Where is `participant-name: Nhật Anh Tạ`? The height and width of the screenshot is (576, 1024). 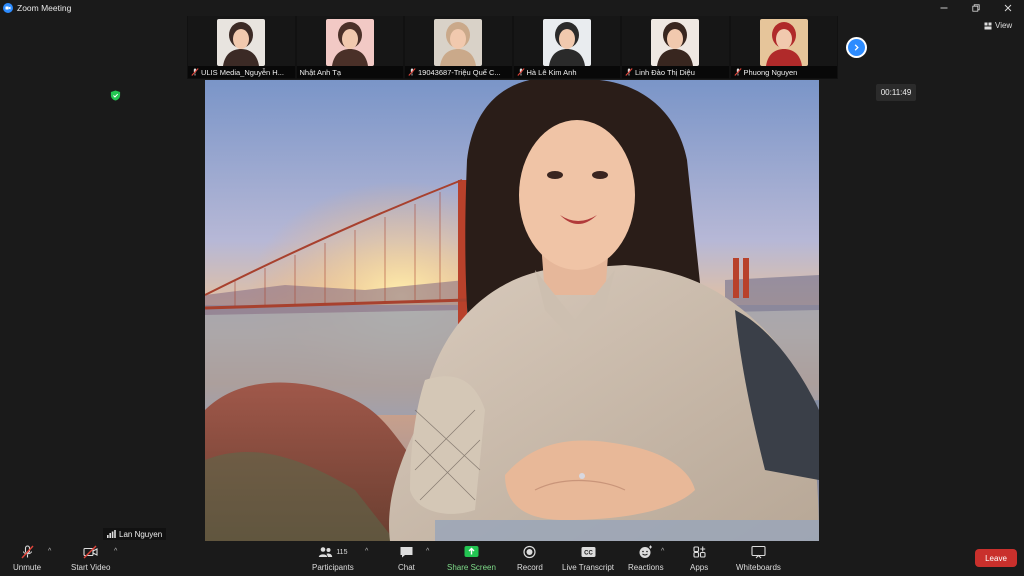
participant-name: Nhật Anh Tạ is located at coordinates (320, 72).